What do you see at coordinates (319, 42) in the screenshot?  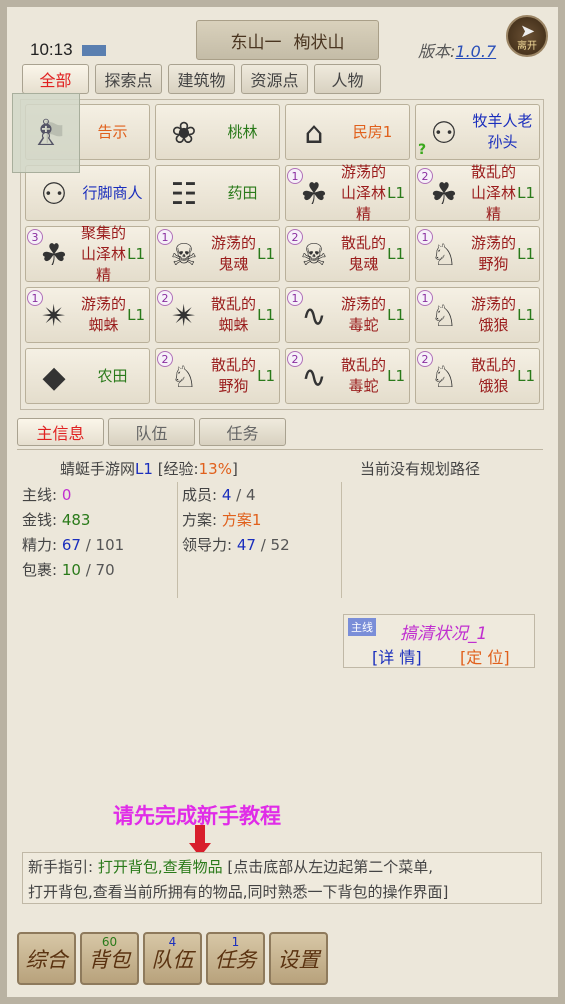 I see `location-mountain: 栒状山` at bounding box center [319, 42].